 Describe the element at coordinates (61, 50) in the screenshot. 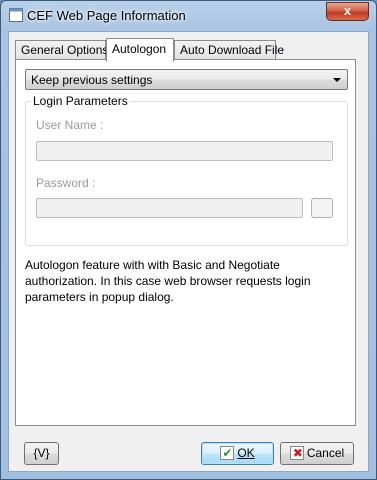

I see `tab-general-options: General Options` at that location.